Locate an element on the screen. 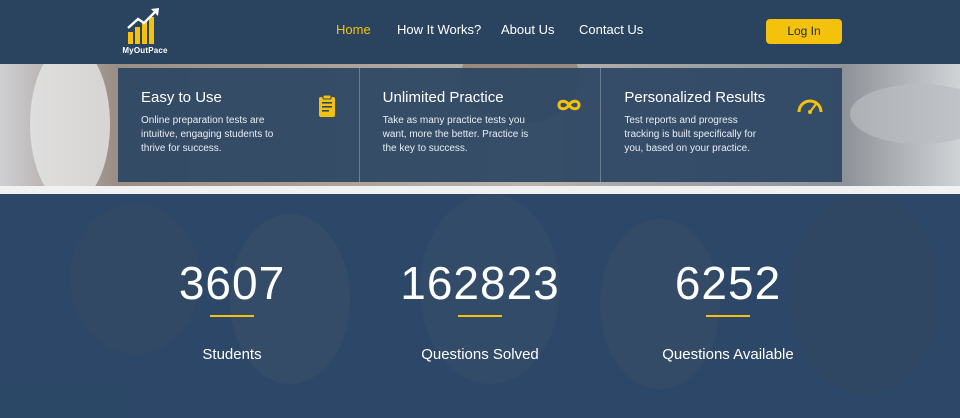 The height and width of the screenshot is (418, 960). section-divider is located at coordinates (480, 190).